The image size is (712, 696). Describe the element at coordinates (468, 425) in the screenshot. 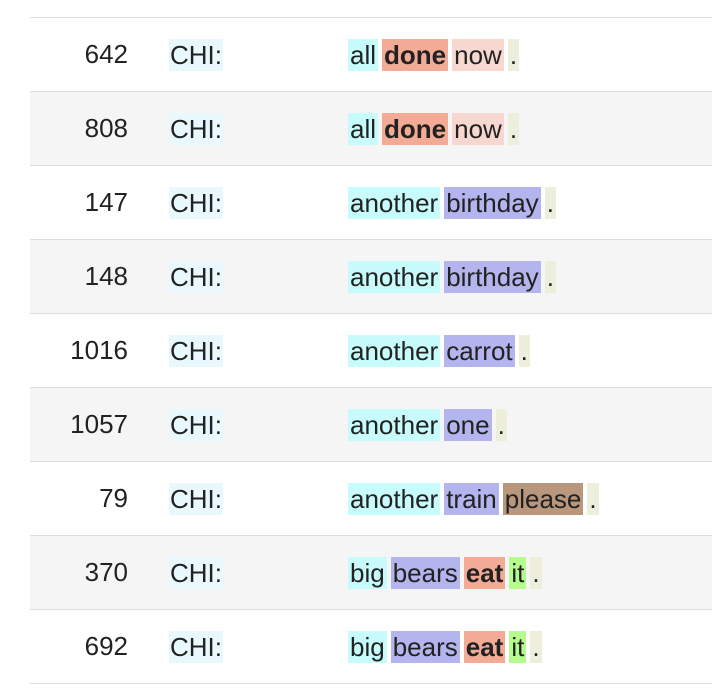

I see `token: one` at that location.